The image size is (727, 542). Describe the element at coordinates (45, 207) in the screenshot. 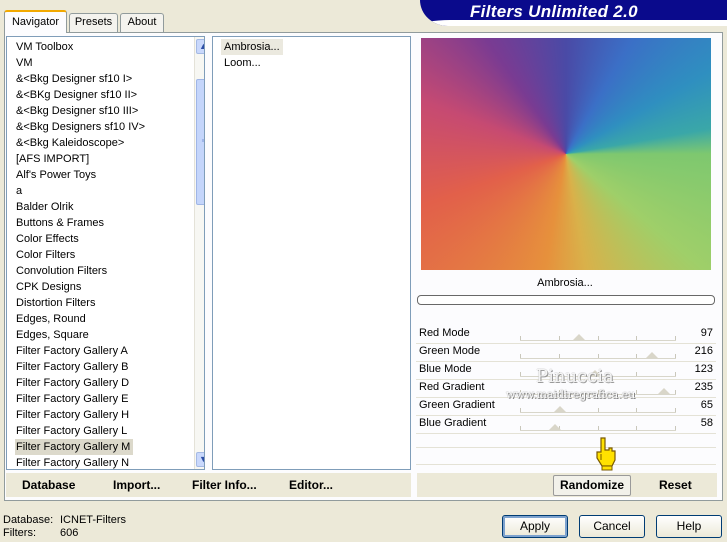

I see `category-item: Balder Olrik` at that location.